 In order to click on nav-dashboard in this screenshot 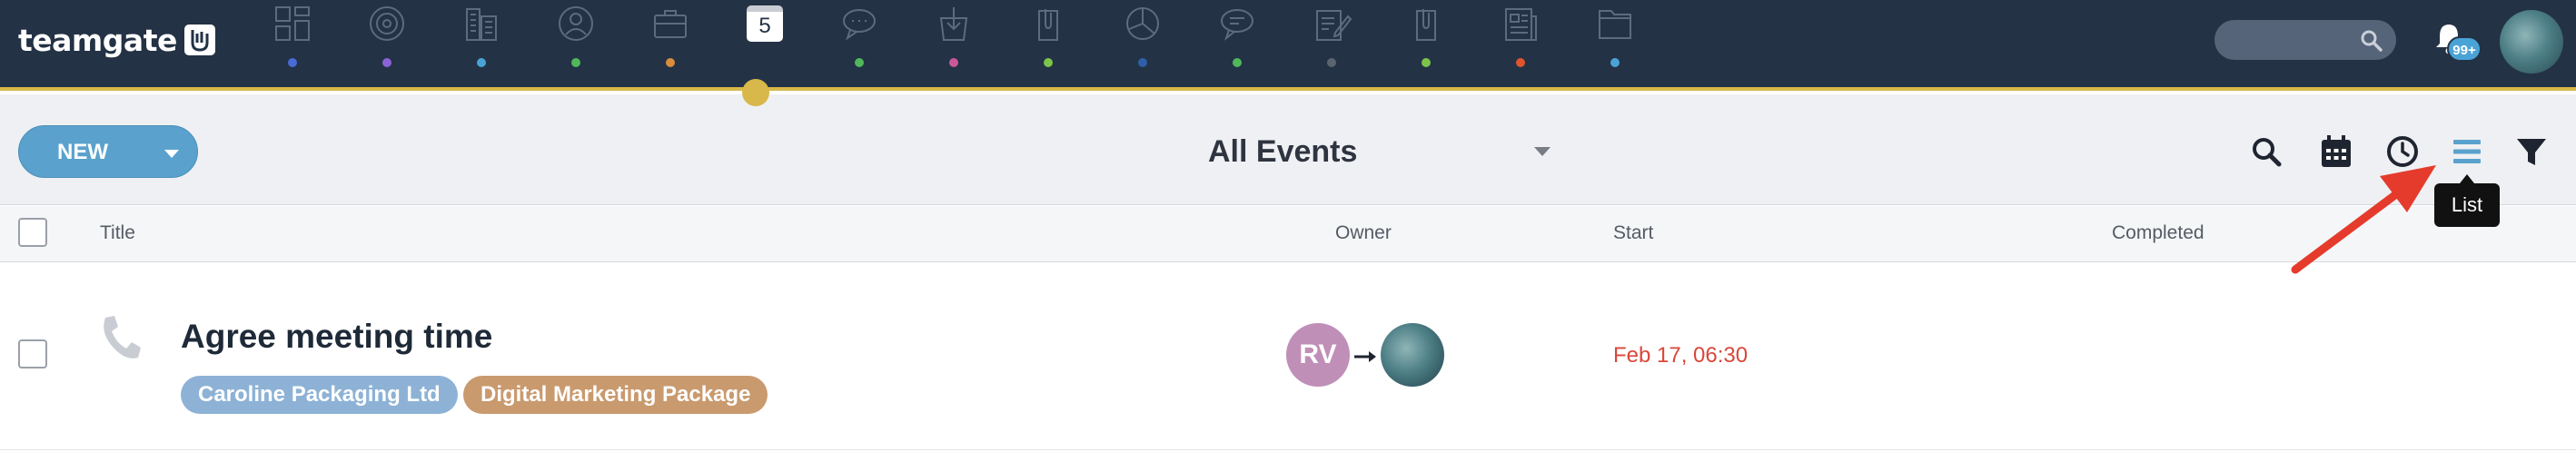, I will do `click(292, 43)`.